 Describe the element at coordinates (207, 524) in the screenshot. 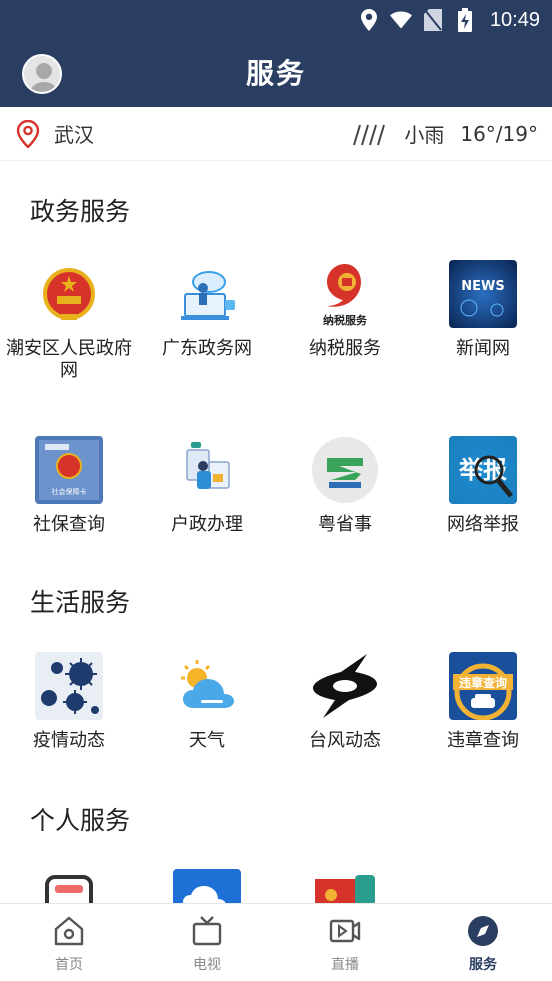

I see `service-label: 户政办理` at that location.